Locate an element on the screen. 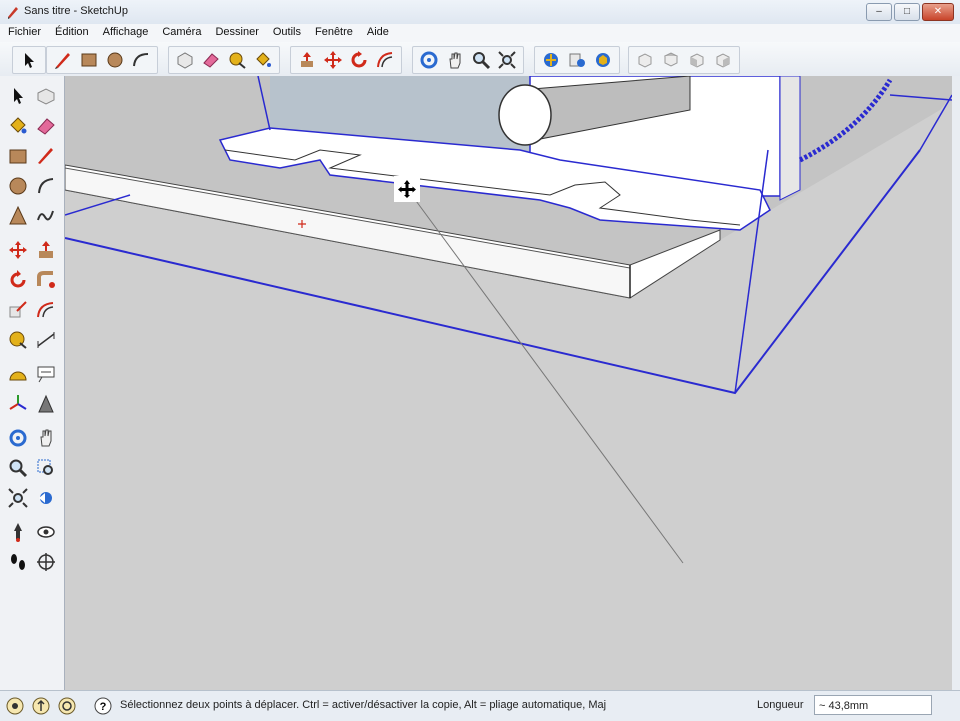 This screenshot has width=960, height=721. help-icon: ? is located at coordinates (103, 706).